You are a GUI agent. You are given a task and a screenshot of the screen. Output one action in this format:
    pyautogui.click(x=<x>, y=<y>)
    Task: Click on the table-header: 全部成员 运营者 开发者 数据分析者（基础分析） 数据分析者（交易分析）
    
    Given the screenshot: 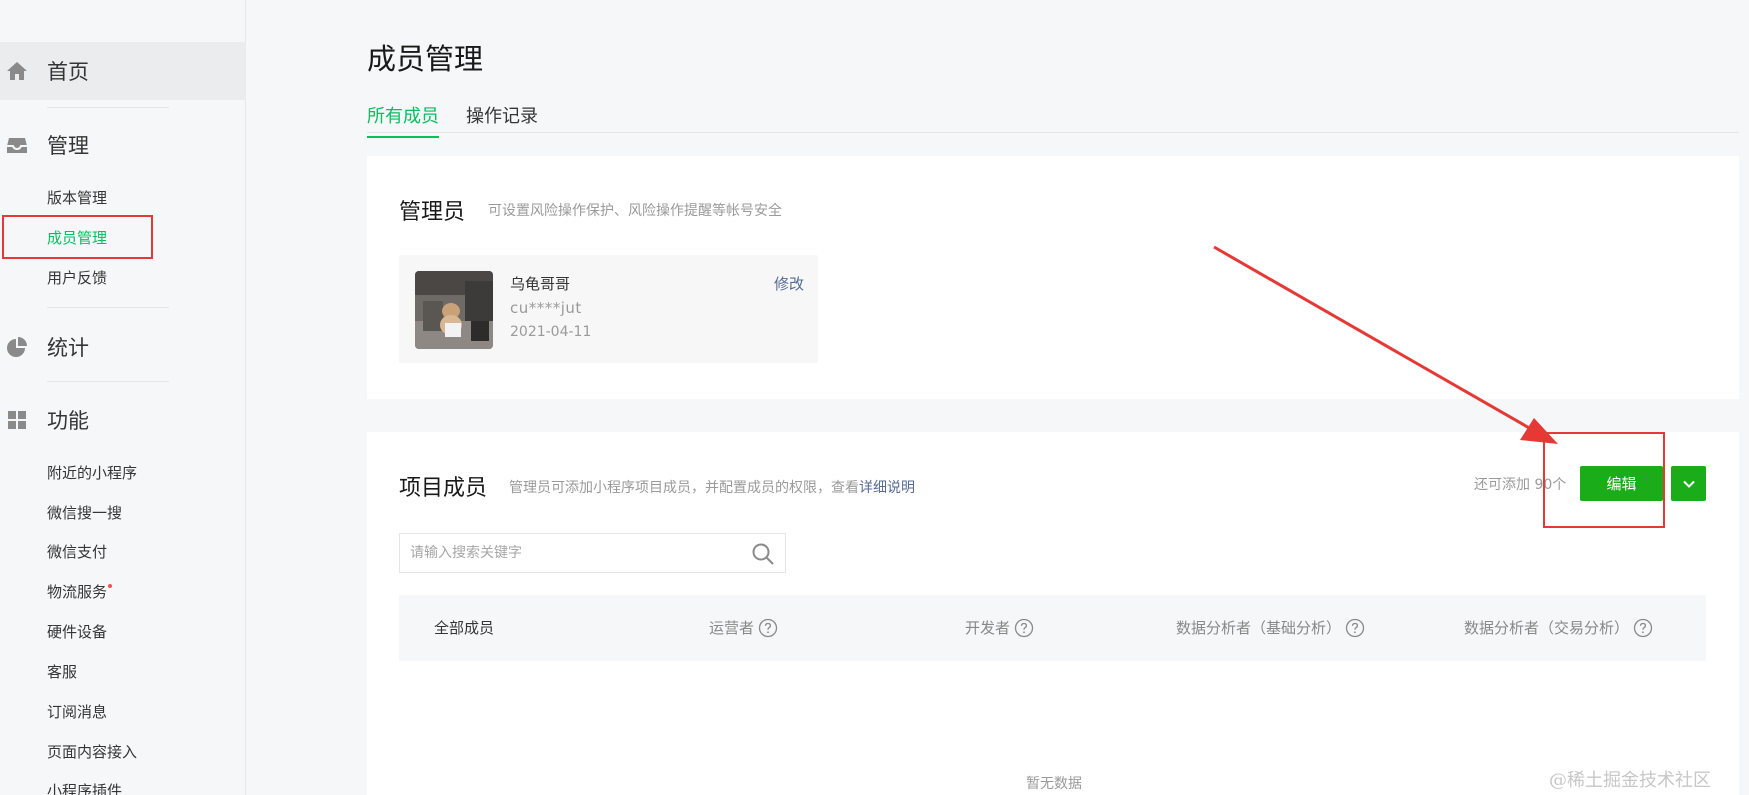 What is the action you would take?
    pyautogui.click(x=1052, y=628)
    